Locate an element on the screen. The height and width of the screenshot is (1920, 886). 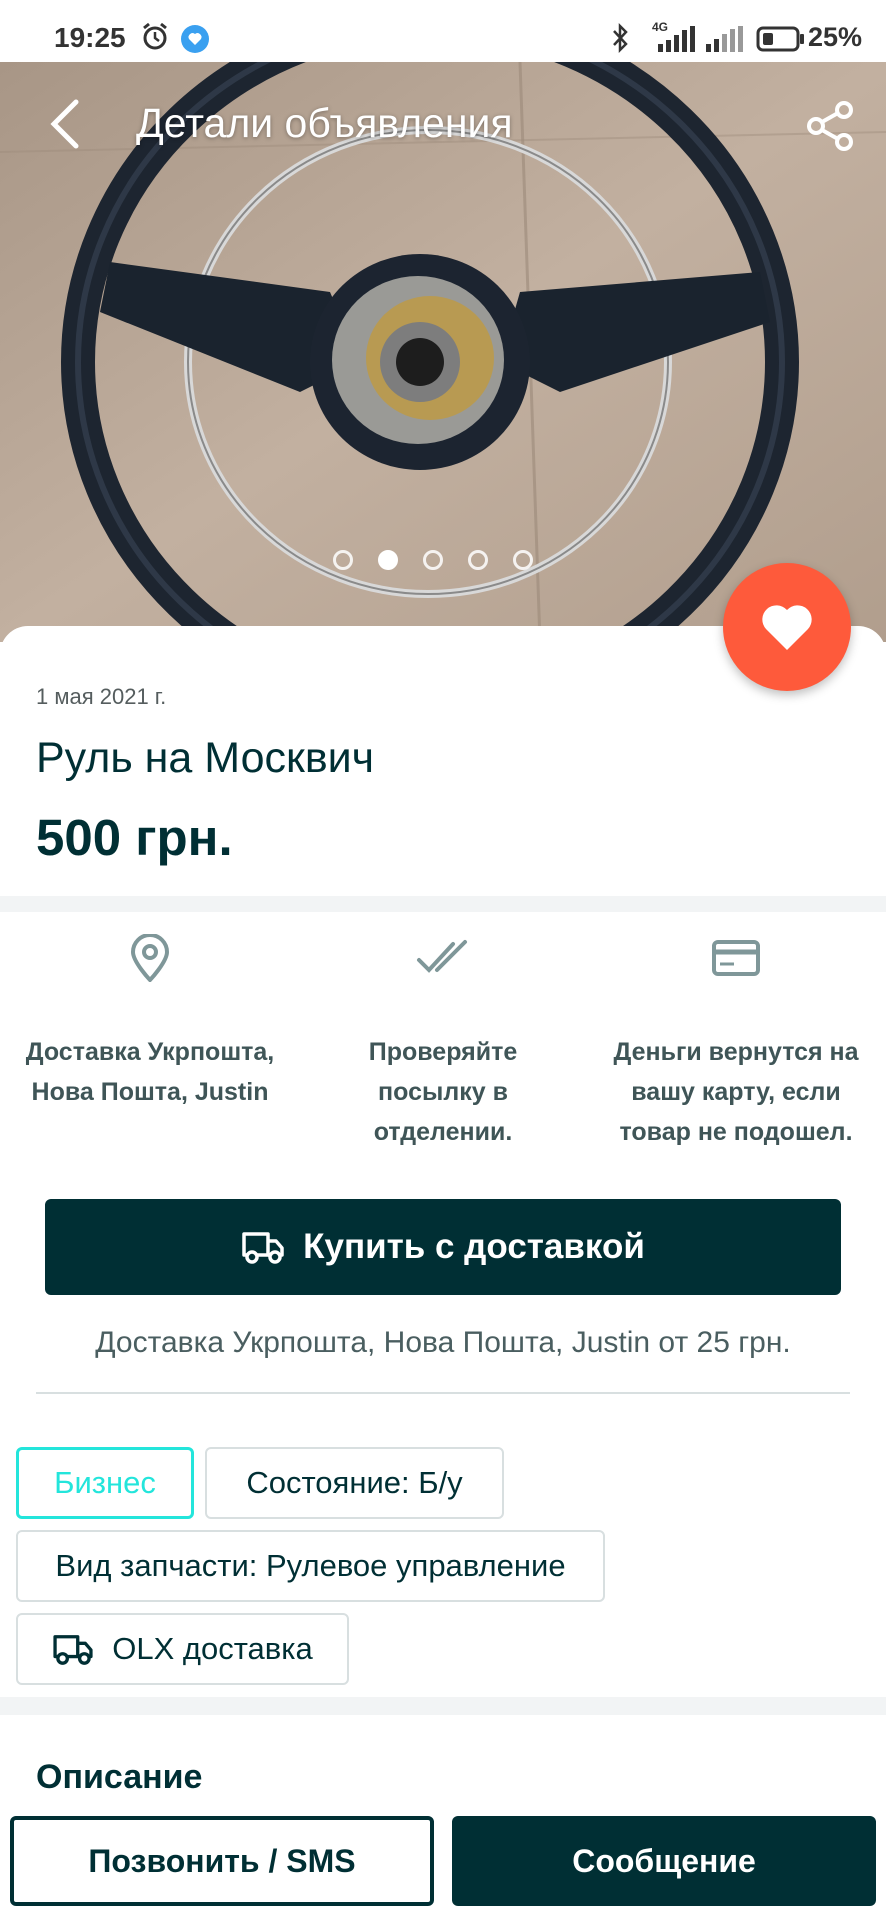
top-app-bar: Детали объявления is located at coordinates (443, 127).